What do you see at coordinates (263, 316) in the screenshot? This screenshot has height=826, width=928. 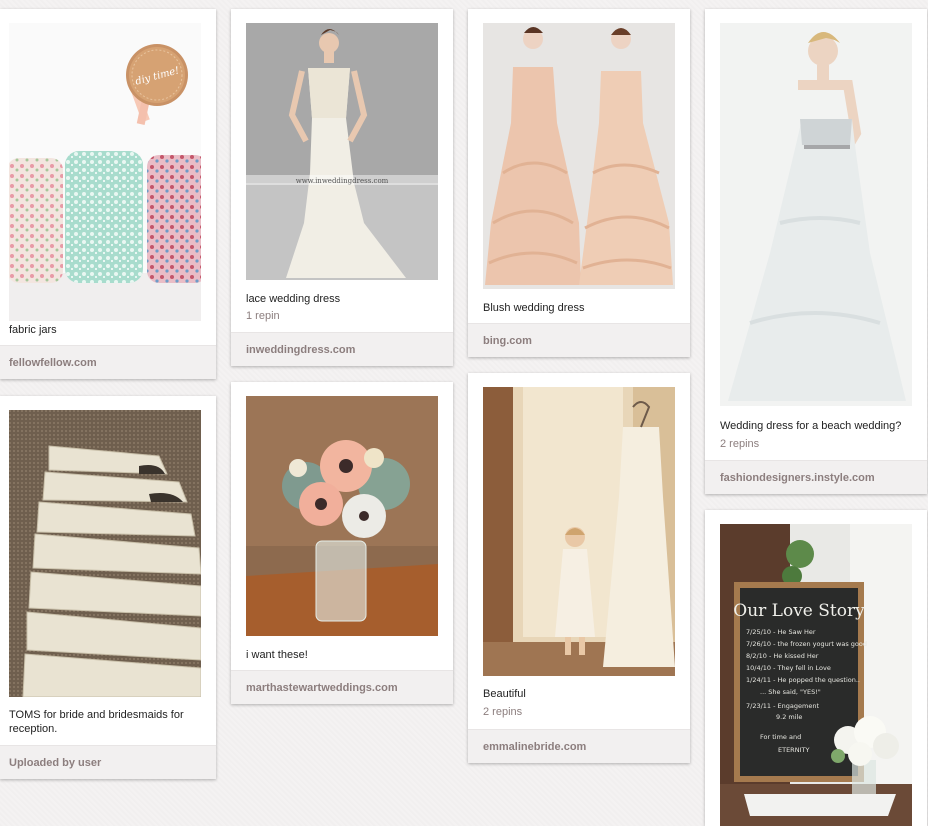 I see `pin-repins: 1 repin` at bounding box center [263, 316].